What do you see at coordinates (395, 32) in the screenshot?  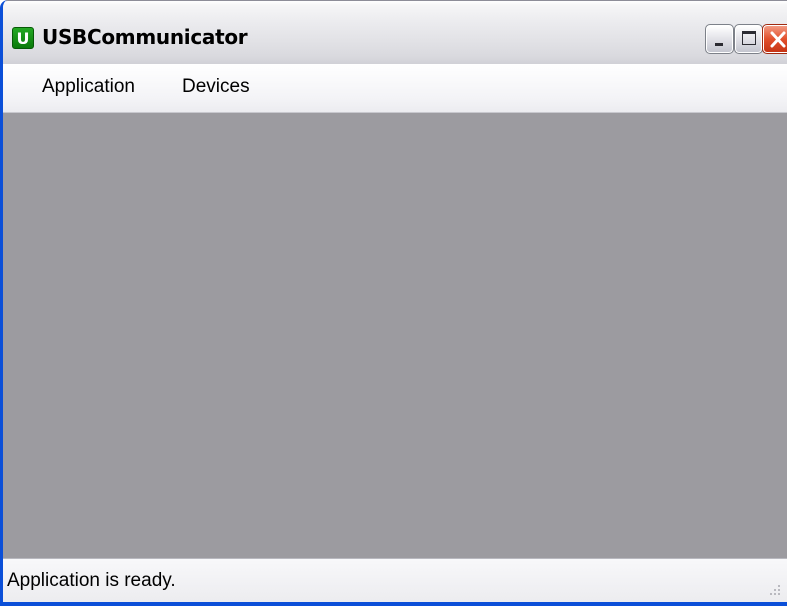 I see `title-bar: U USBCommunicator` at bounding box center [395, 32].